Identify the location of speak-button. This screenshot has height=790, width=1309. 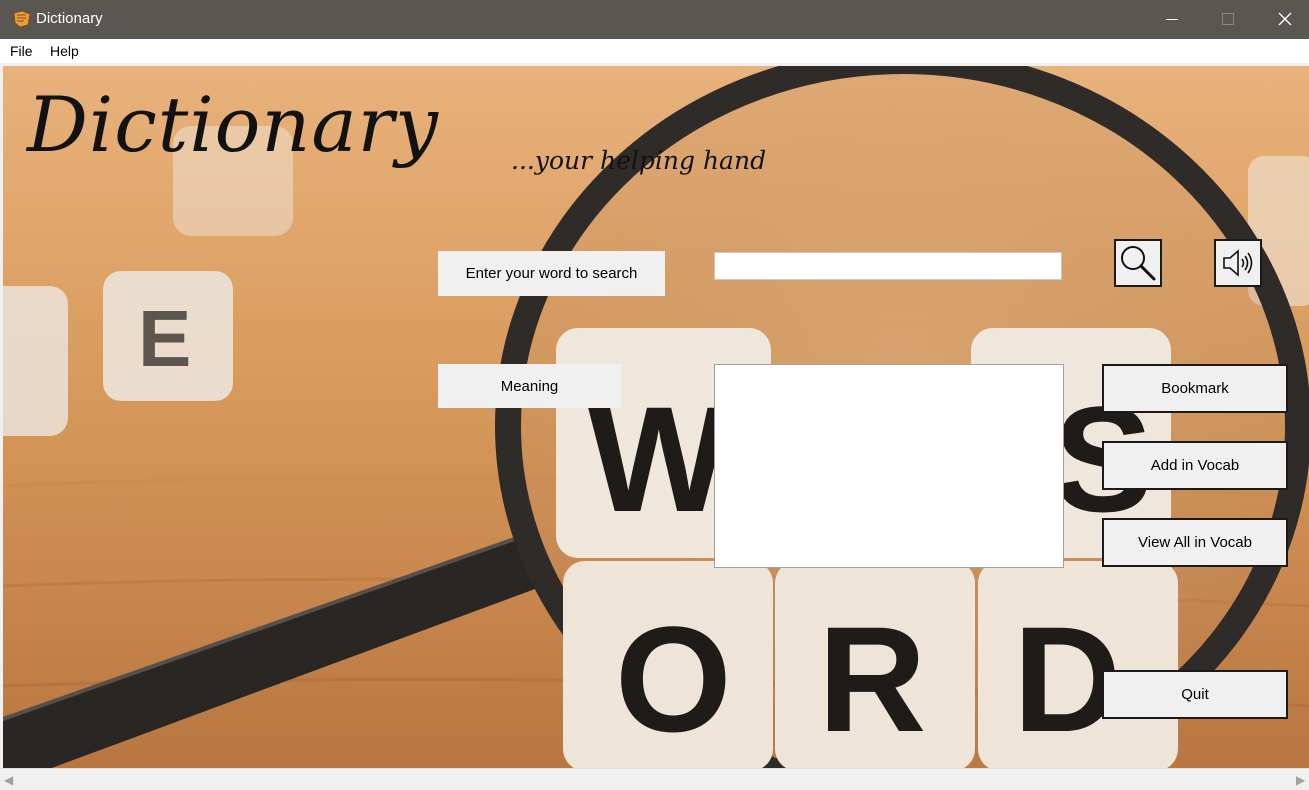
(1238, 263).